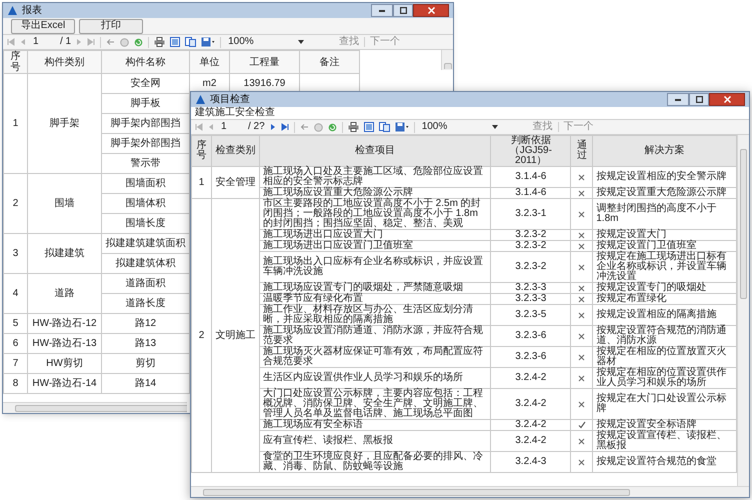  I want to click on table-cell: 脚手架, so click(65, 124).